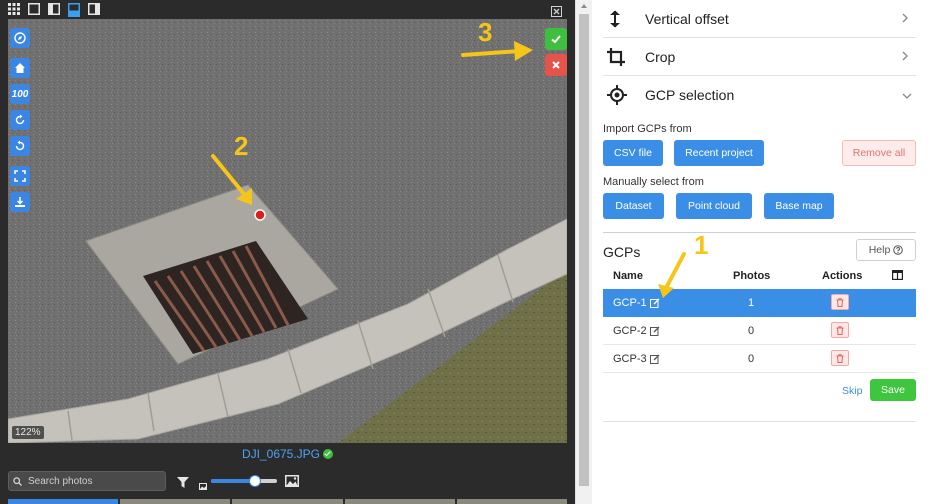 Image resolution: width=930 pixels, height=504 pixels. Describe the element at coordinates (20, 176) in the screenshot. I see `fullscreen-icon` at that location.